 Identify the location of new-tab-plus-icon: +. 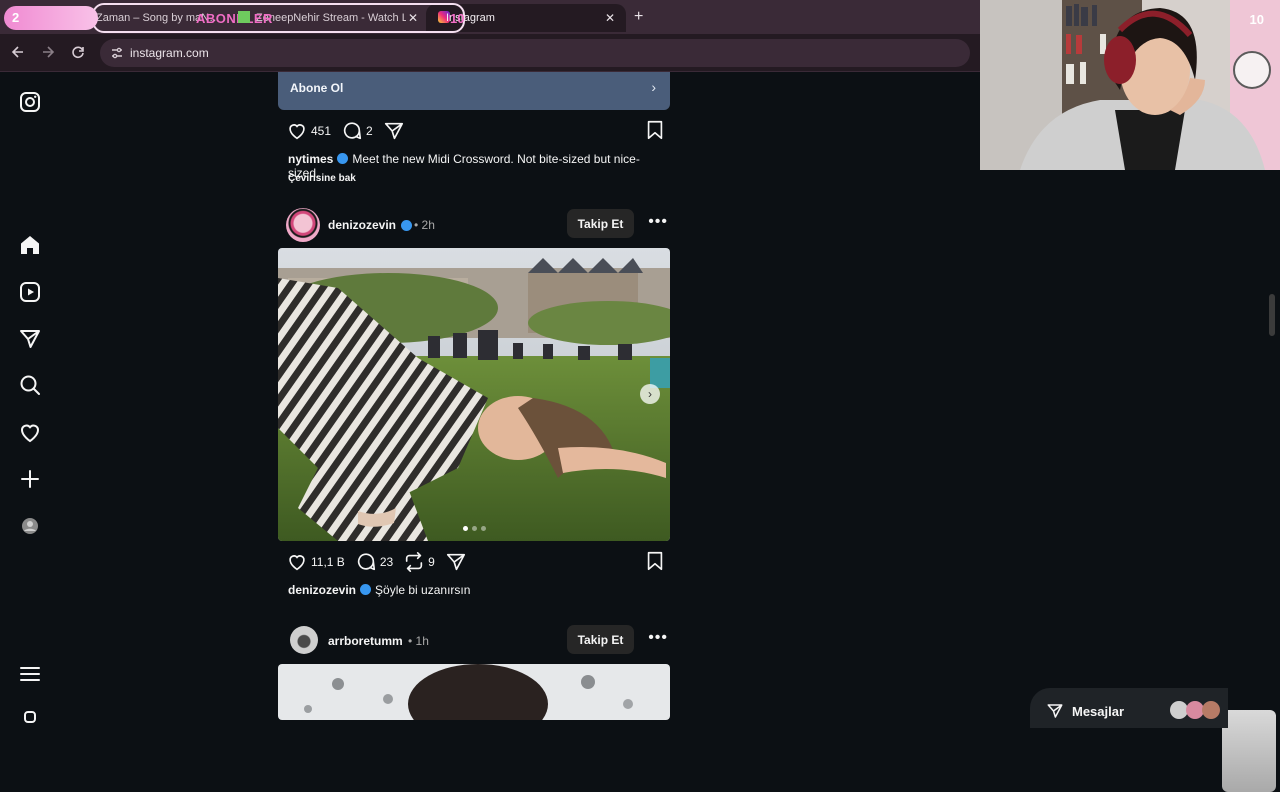
(638, 17).